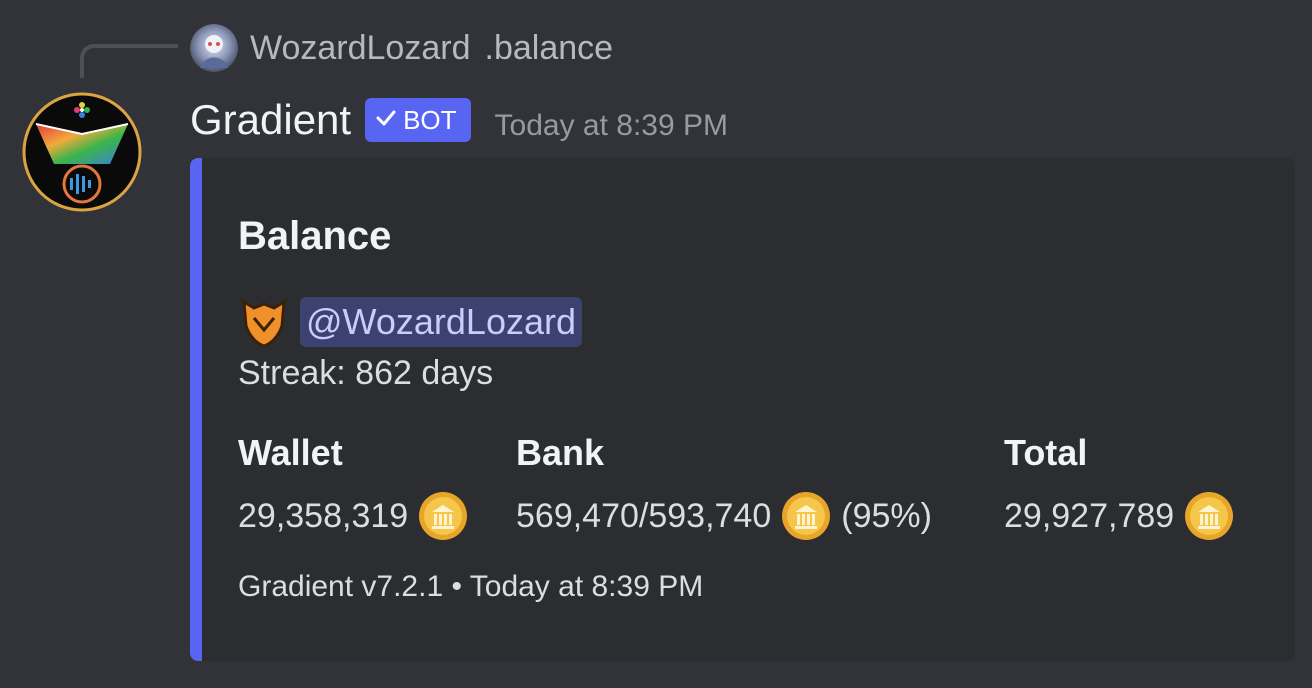  What do you see at coordinates (386, 120) in the screenshot?
I see `check-icon` at bounding box center [386, 120].